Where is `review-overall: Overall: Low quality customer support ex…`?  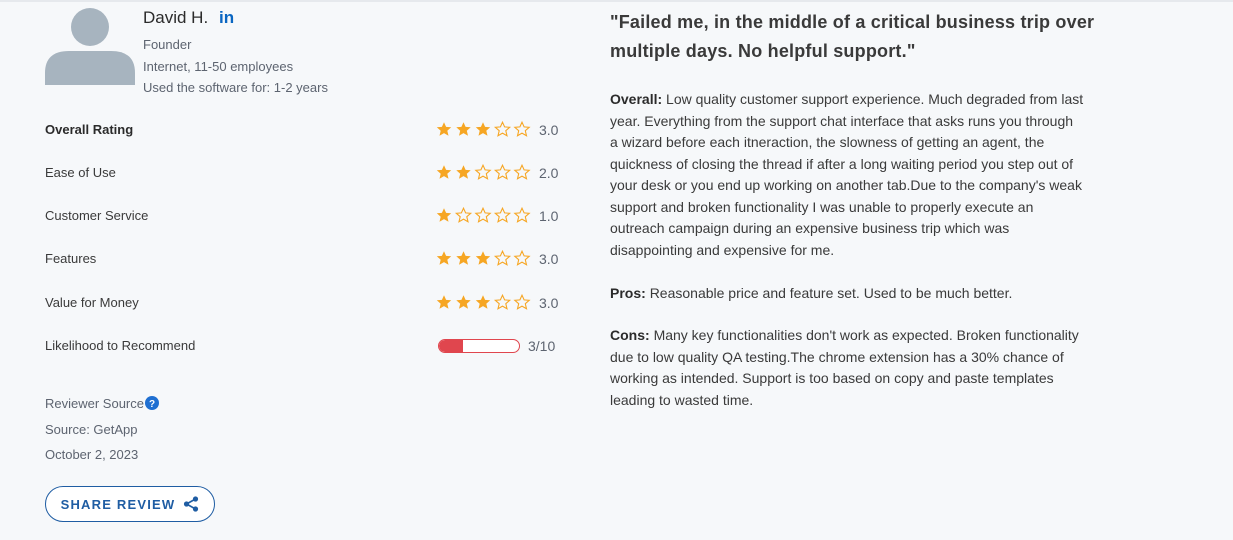
review-overall: Overall: Low quality customer support ex… is located at coordinates (870, 175).